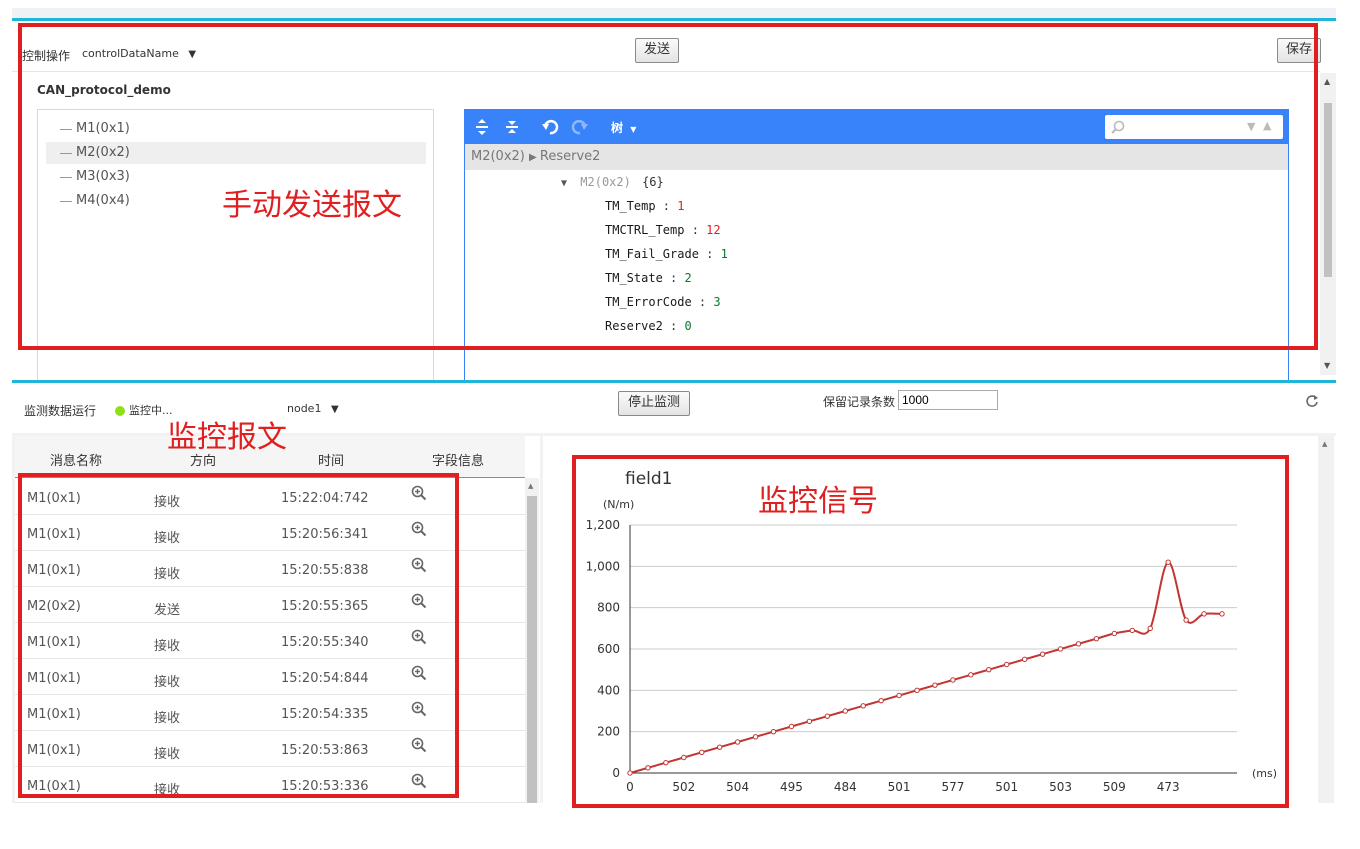 The image size is (1360, 849). What do you see at coordinates (580, 127) in the screenshot?
I see `redo-icon` at bounding box center [580, 127].